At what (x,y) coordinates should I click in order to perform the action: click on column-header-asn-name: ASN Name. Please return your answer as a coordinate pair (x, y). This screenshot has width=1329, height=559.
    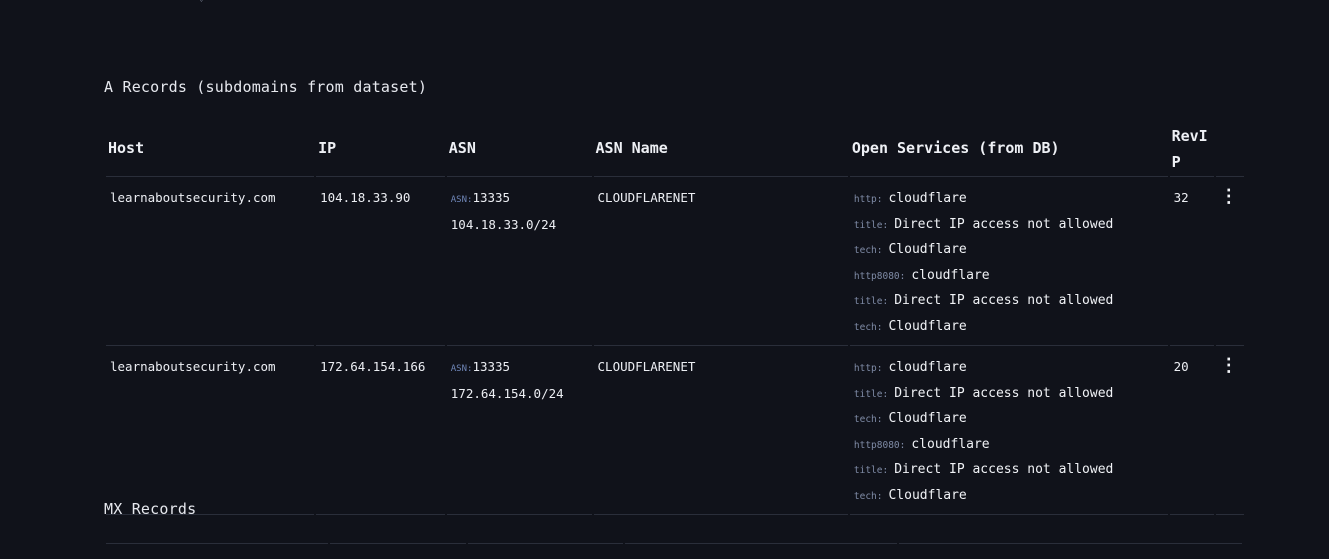
    Looking at the image, I should click on (720, 148).